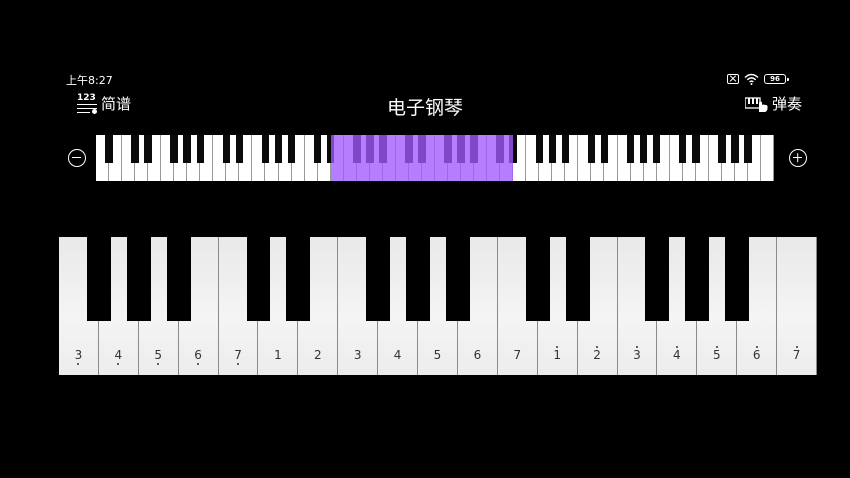 This screenshot has height=478, width=850. What do you see at coordinates (751, 79) in the screenshot?
I see `wifi-icon` at bounding box center [751, 79].